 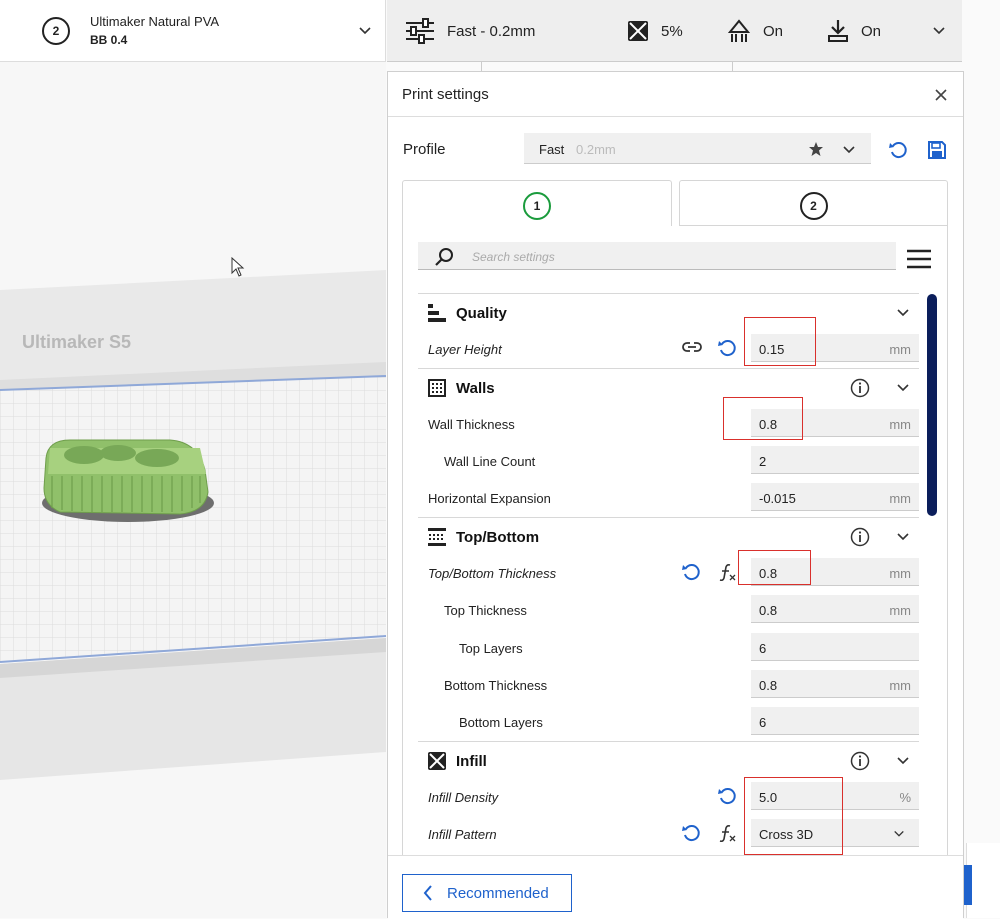 What do you see at coordinates (835, 721) in the screenshot?
I see `bottom-layers-input: 6` at bounding box center [835, 721].